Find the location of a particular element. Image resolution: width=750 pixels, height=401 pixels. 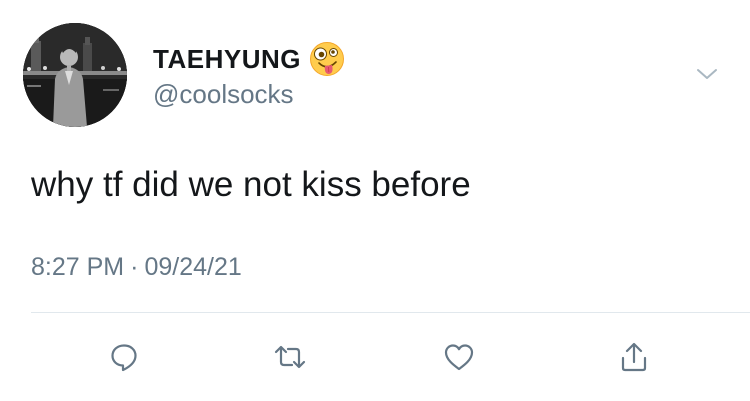

zany-face-emoji-icon is located at coordinates (326, 59).